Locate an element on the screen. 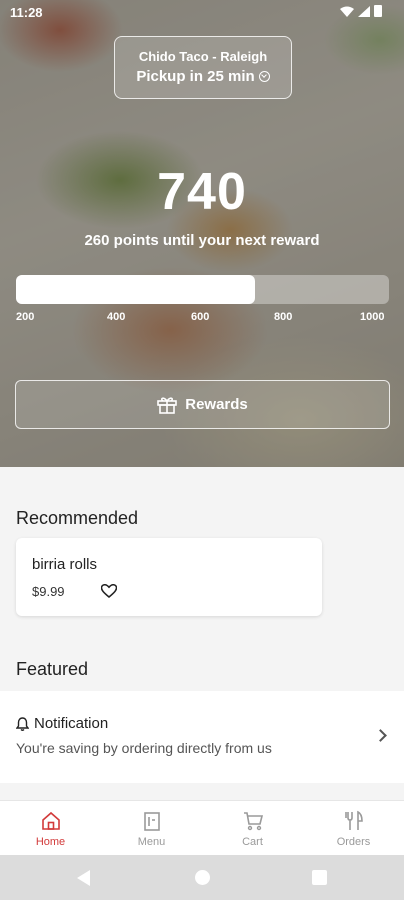  rewards-progress-fill is located at coordinates (135, 289).